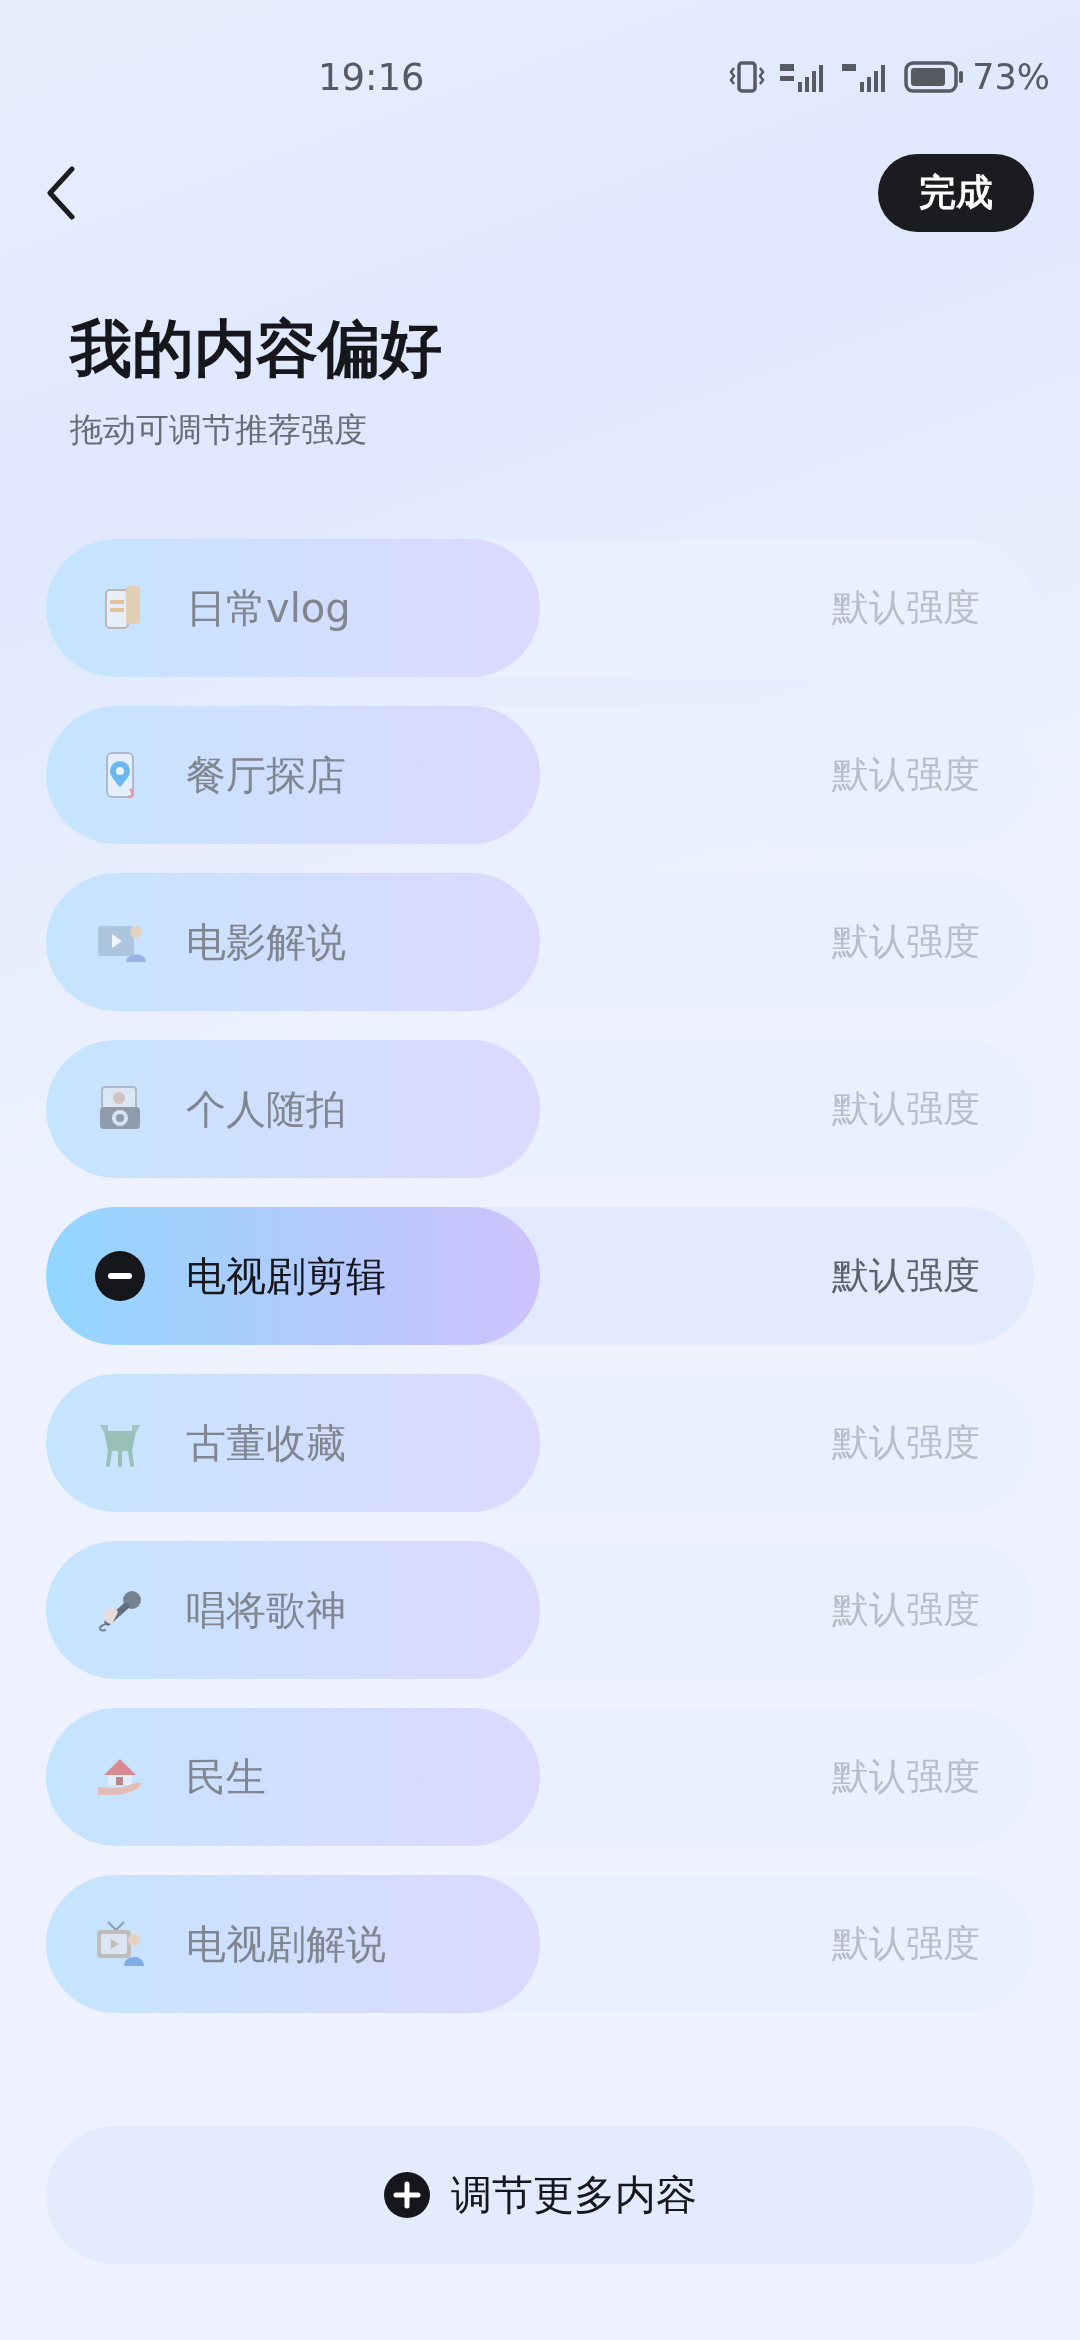 This screenshot has width=1080, height=2340. What do you see at coordinates (266, 1610) in the screenshot?
I see `category-label: 唱将歌神` at bounding box center [266, 1610].